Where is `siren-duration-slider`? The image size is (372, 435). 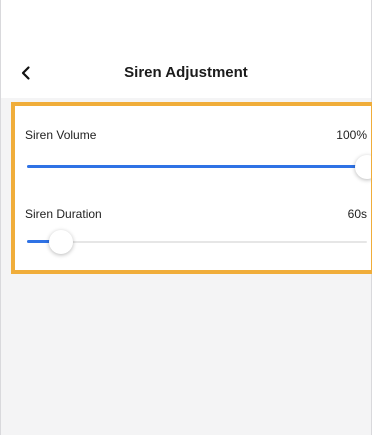 siren-duration-slider is located at coordinates (197, 242).